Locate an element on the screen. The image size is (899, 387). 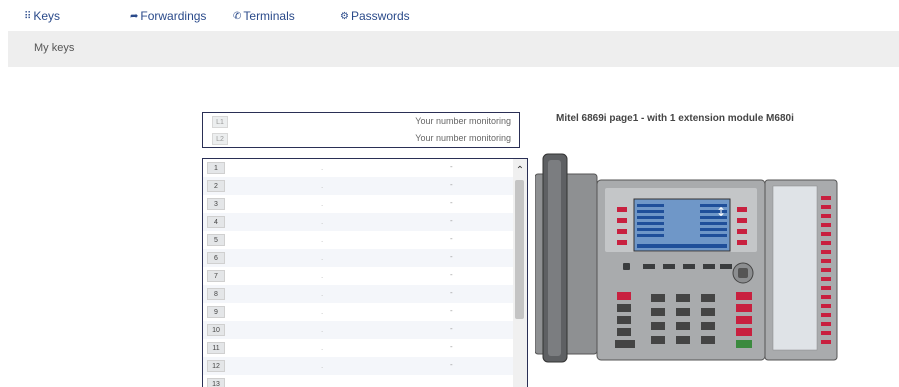
key-row: 1. - is located at coordinates (365, 168).